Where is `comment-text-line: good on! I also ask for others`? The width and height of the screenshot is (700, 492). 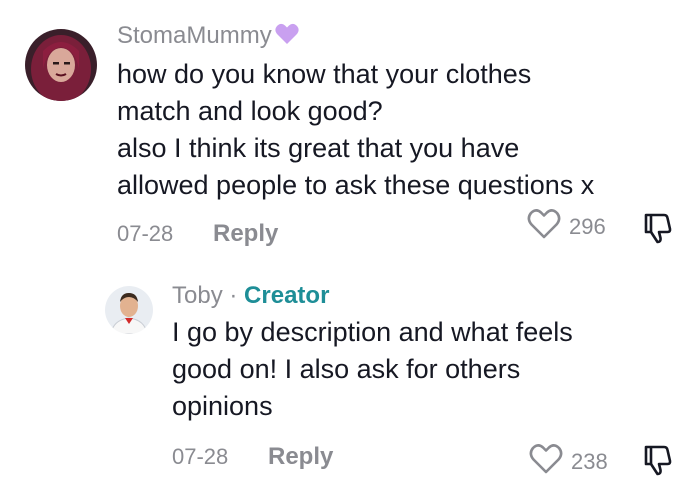
comment-text-line: good on! I also ask for others is located at coordinates (346, 369).